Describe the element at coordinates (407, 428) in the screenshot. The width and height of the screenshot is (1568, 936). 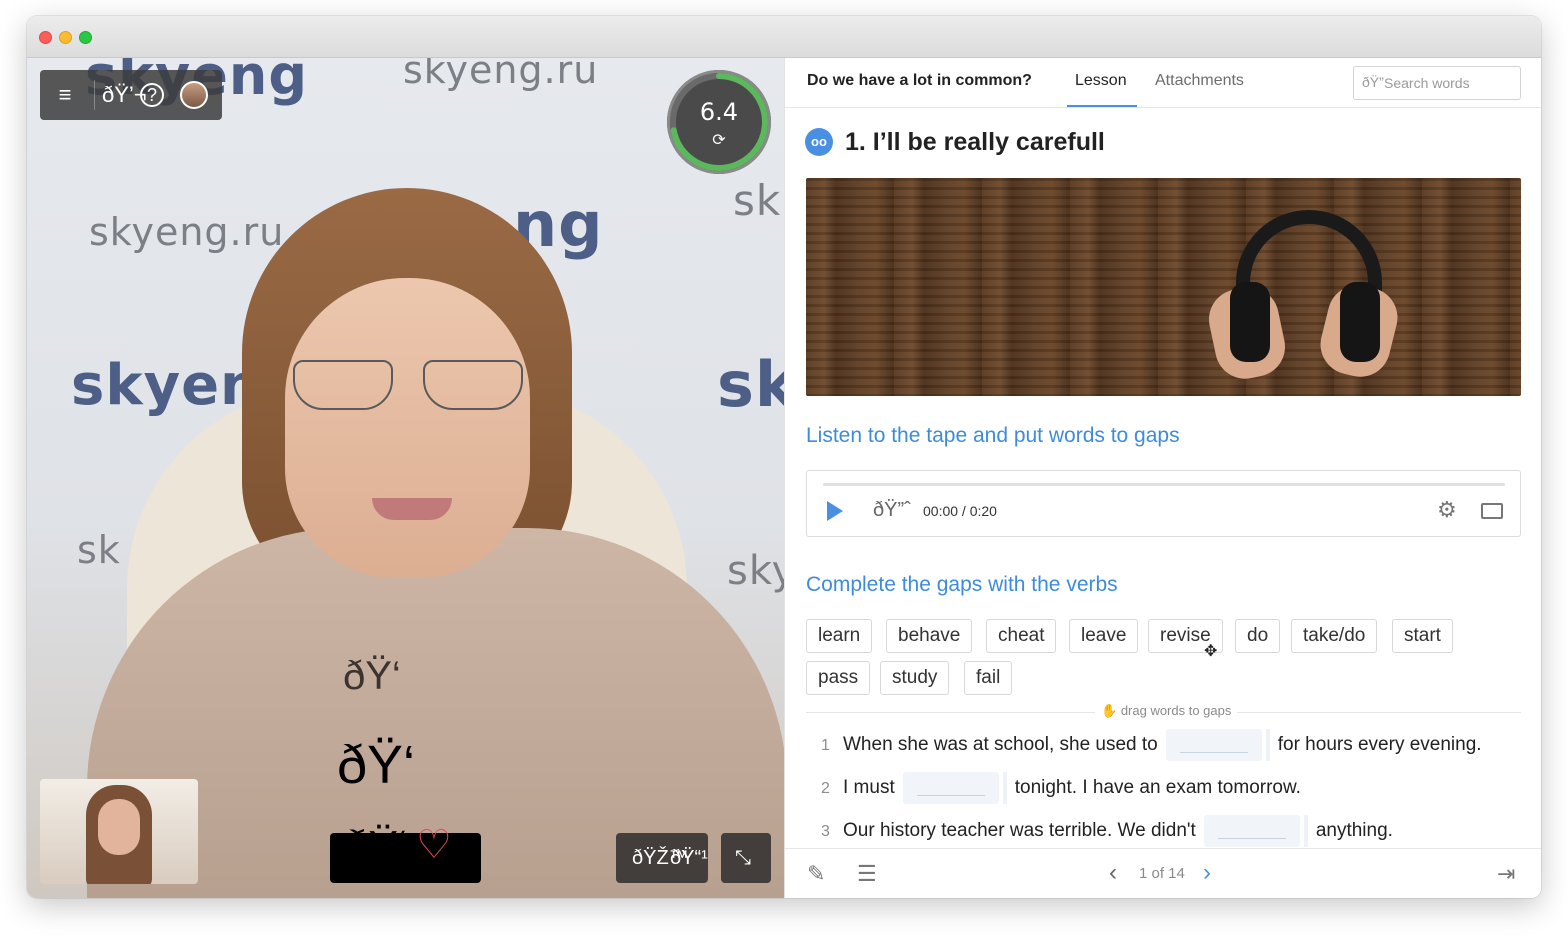
I see `face-shape` at that location.